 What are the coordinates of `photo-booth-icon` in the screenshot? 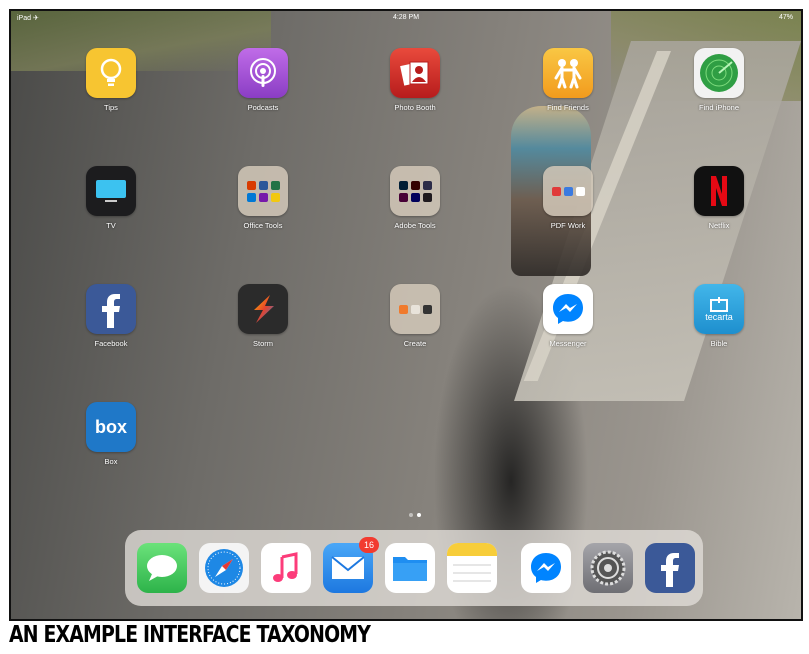 It's located at (415, 73).